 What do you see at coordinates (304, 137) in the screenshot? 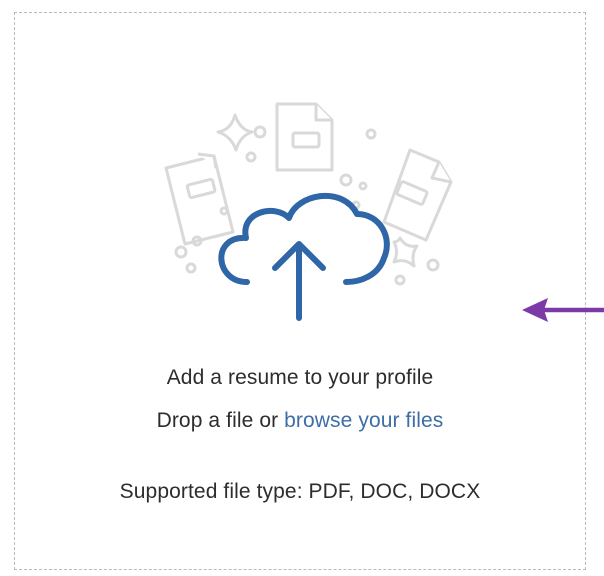
I see `pdf-file-icon` at bounding box center [304, 137].